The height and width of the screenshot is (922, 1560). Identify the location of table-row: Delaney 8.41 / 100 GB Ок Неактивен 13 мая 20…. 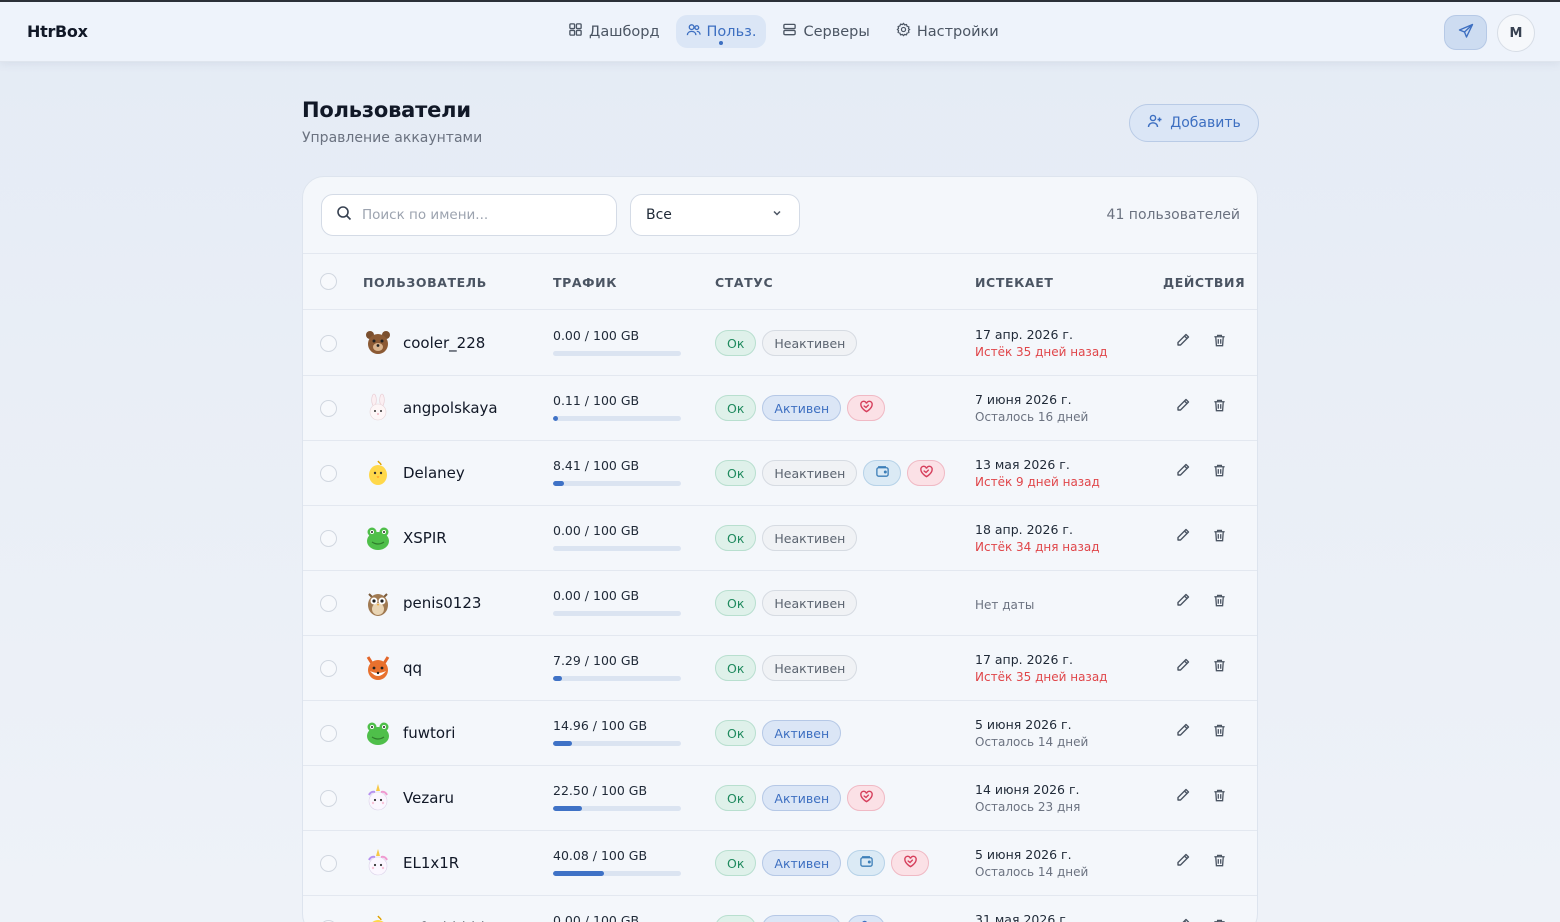
(780, 473).